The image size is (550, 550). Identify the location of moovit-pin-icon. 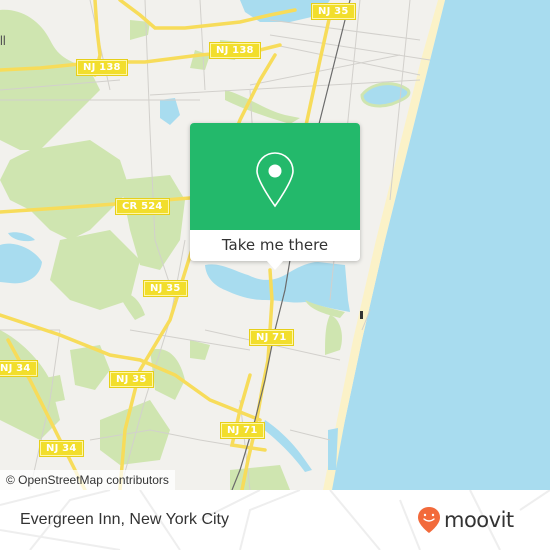
(429, 520).